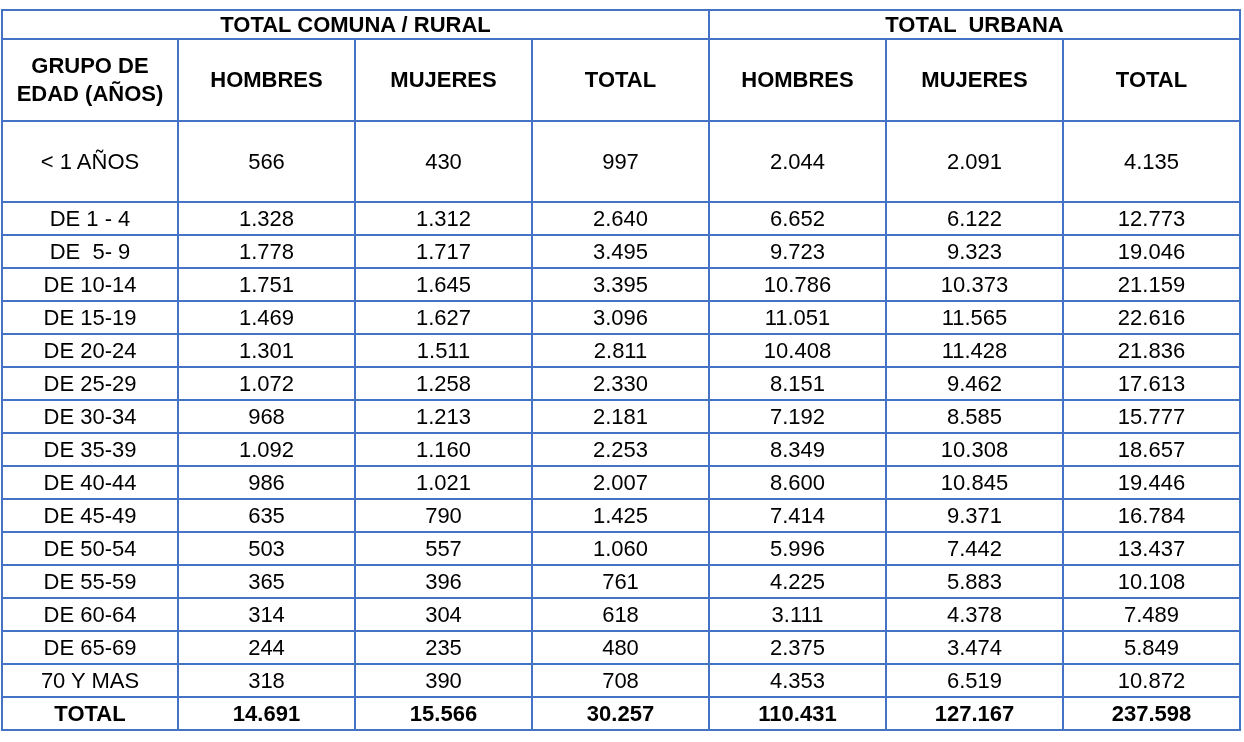  I want to click on table-cell: 4.378, so click(974, 614).